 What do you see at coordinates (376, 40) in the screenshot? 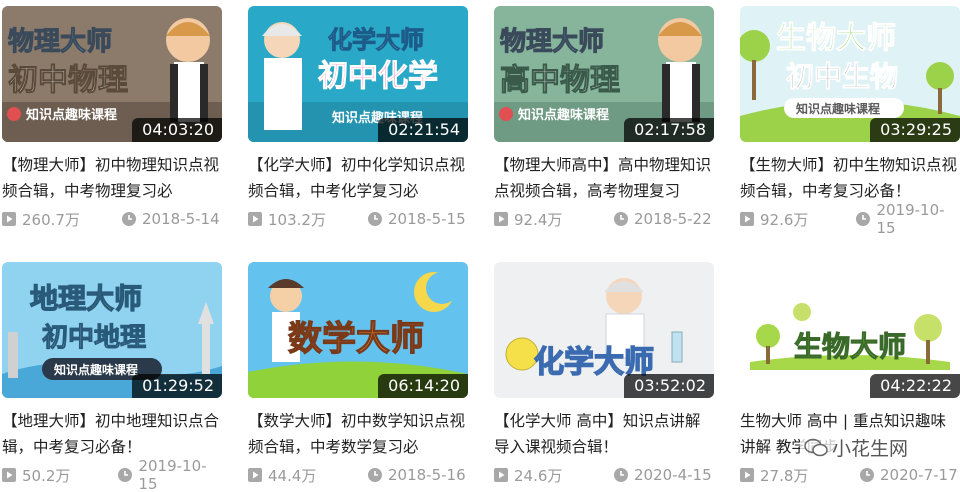
I see `thumb-title-text: 化学大师` at bounding box center [376, 40].